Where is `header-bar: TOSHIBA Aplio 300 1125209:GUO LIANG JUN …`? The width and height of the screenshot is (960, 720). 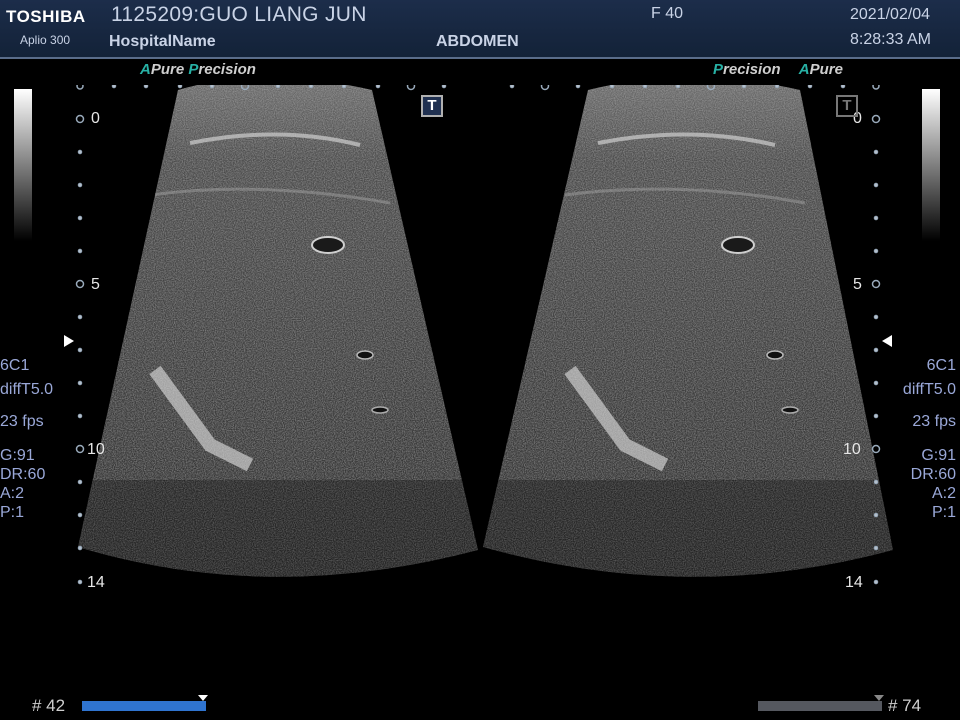
header-bar: TOSHIBA Aplio 300 1125209:GUO LIANG JUN … is located at coordinates (480, 29).